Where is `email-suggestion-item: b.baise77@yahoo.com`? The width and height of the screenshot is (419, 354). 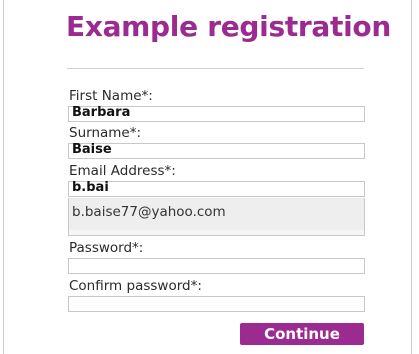 email-suggestion-item: b.baise77@yahoo.com is located at coordinates (149, 212).